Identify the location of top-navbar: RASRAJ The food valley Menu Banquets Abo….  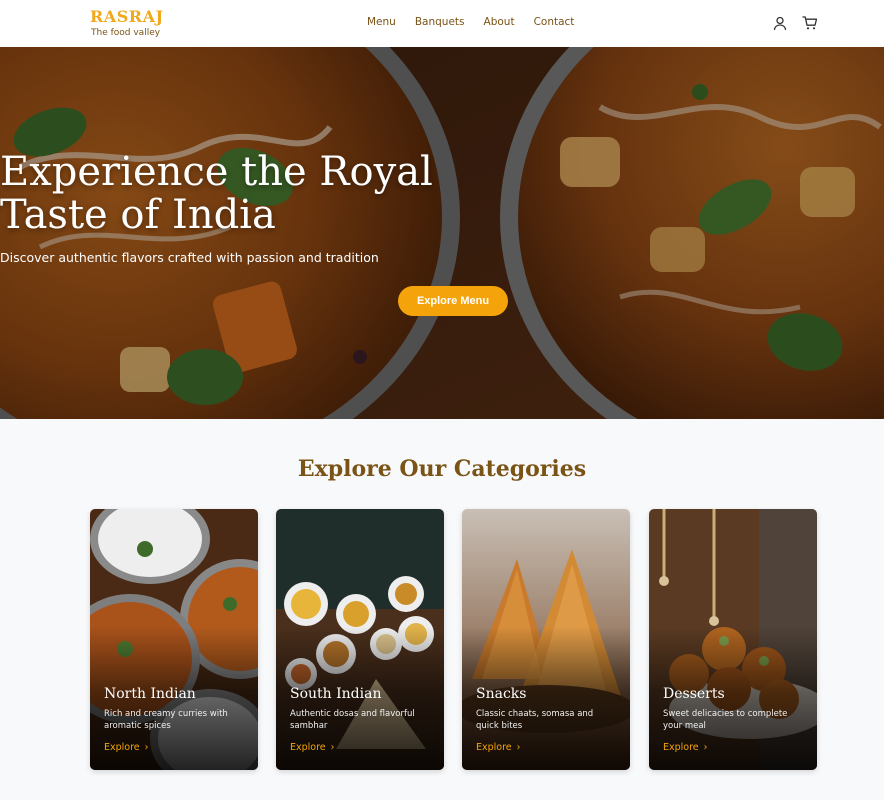
(442, 23).